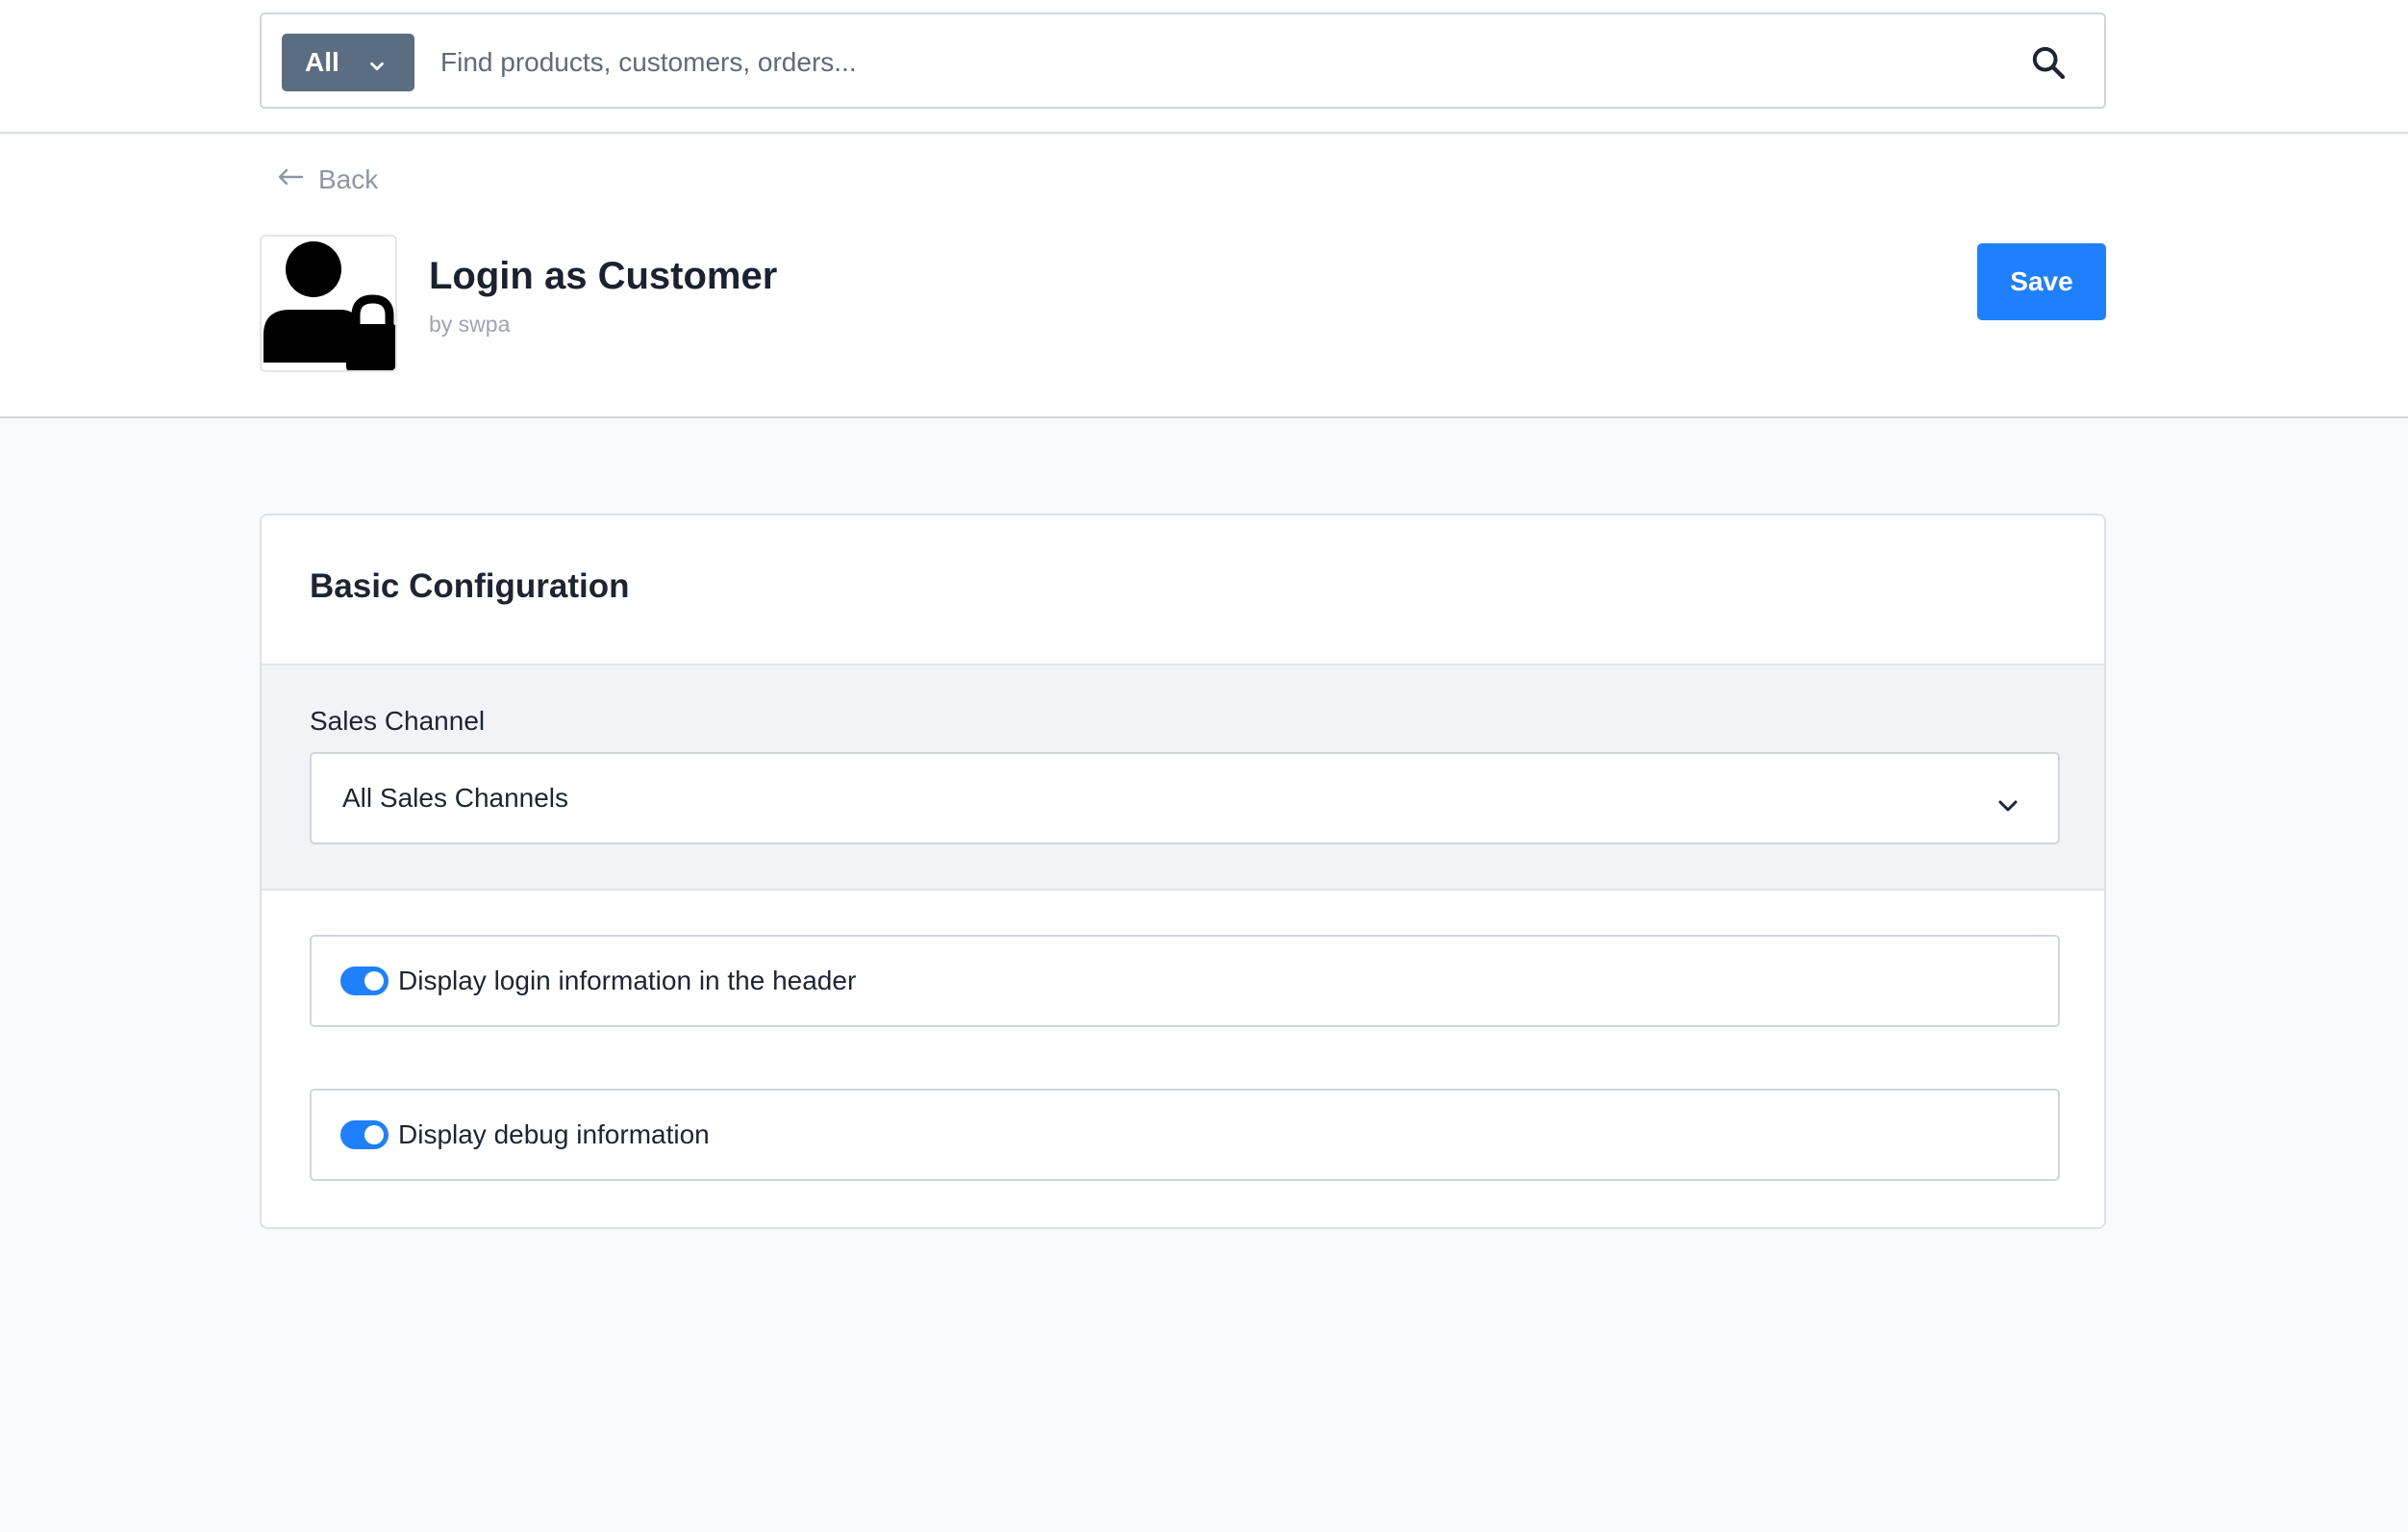 This screenshot has width=2408, height=1532. I want to click on search-input, so click(1161, 62).